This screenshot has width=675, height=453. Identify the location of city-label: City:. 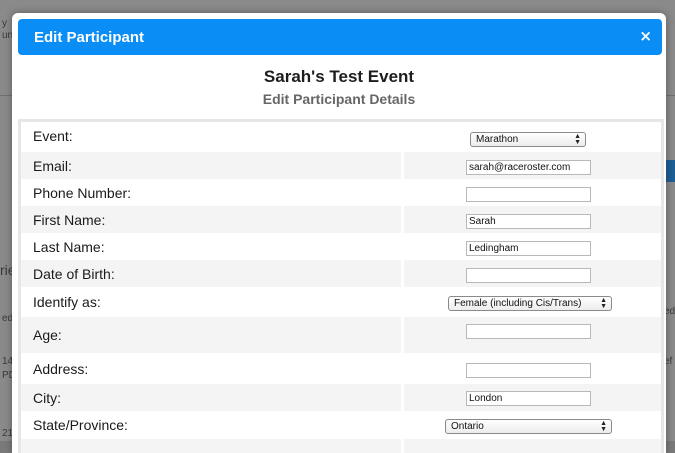
(211, 397).